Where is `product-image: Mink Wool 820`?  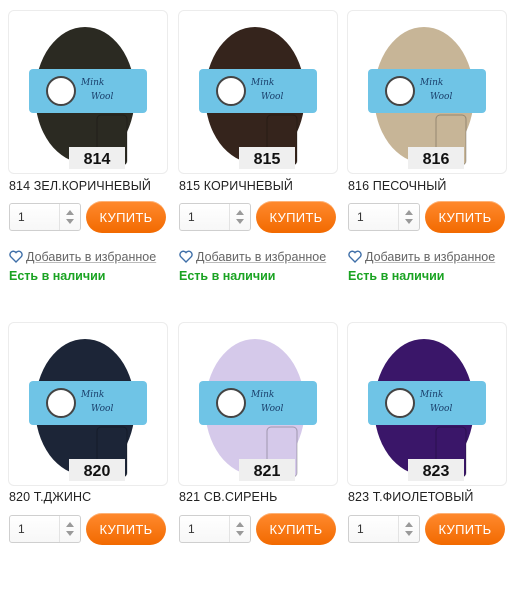 product-image: Mink Wool 820 is located at coordinates (88, 404).